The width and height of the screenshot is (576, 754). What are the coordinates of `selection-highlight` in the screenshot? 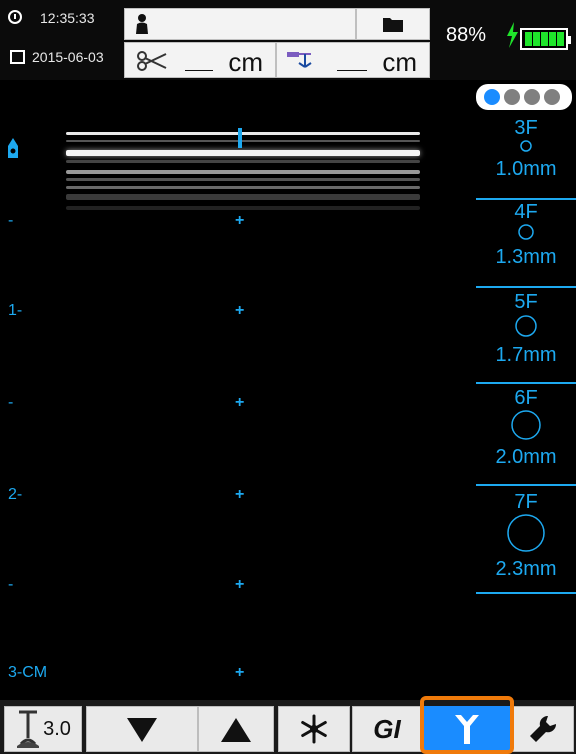 It's located at (467, 725).